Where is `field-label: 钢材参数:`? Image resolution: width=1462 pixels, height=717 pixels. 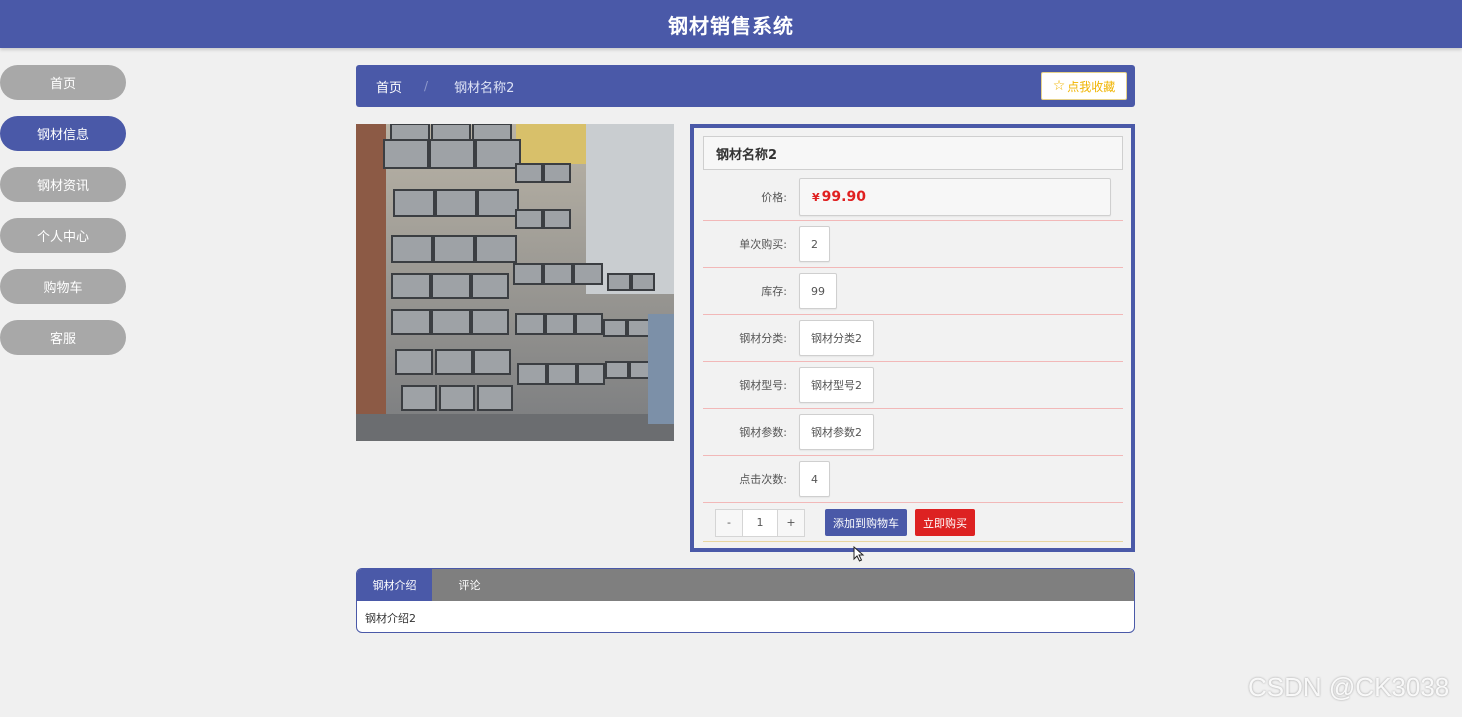 field-label: 钢材参数: is located at coordinates (763, 432).